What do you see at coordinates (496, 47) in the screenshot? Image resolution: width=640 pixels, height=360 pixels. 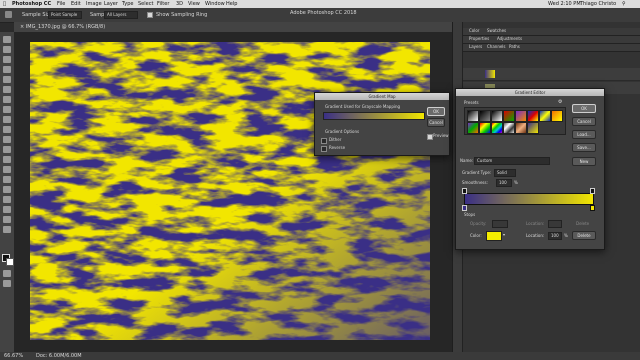 I see `tab-channels: Channels` at bounding box center [496, 47].